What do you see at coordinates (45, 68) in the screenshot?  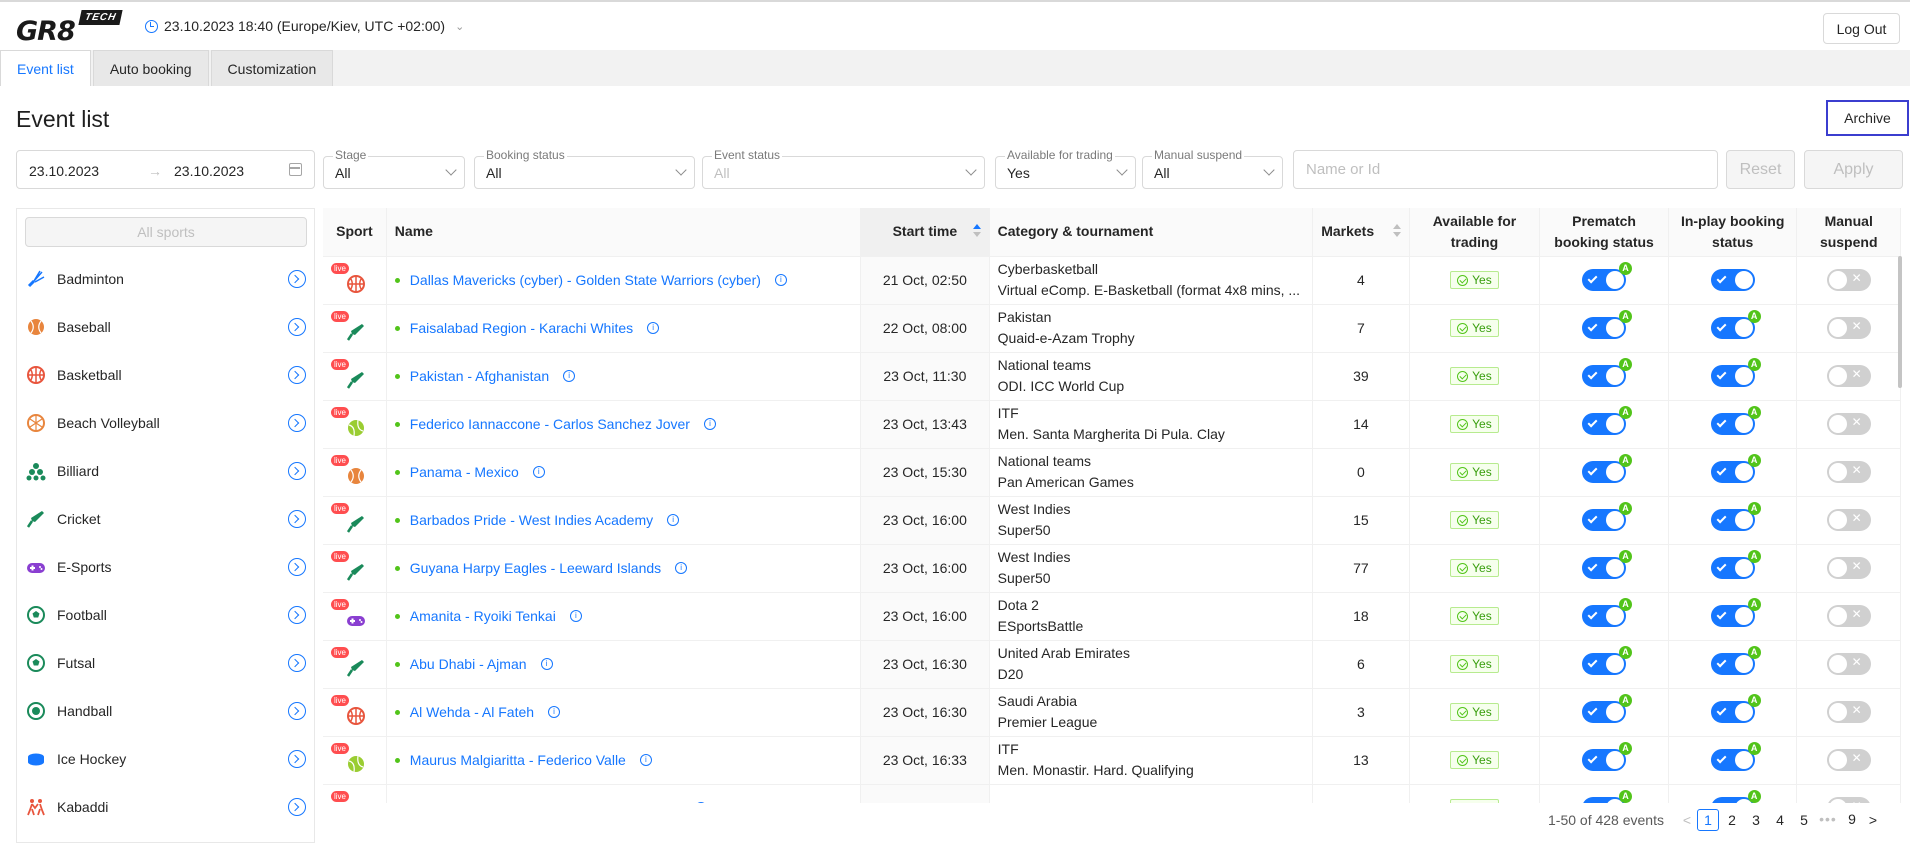 I see `tab-event-list: Event list` at bounding box center [45, 68].